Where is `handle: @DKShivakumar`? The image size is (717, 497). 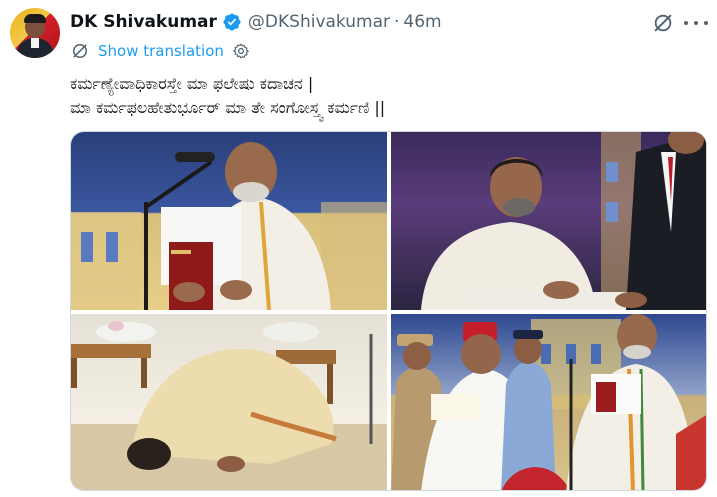
handle: @DKShivakumar is located at coordinates (319, 22).